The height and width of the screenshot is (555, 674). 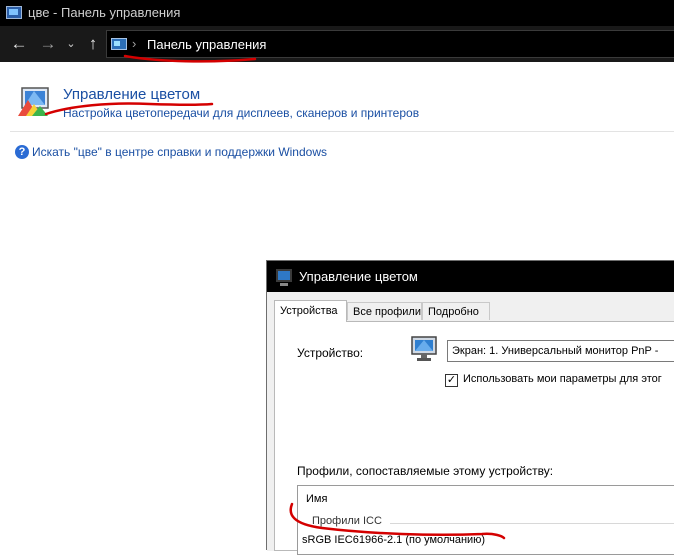 I want to click on use-my-settings-label: Использовать мои параметры для этог, so click(x=562, y=379).